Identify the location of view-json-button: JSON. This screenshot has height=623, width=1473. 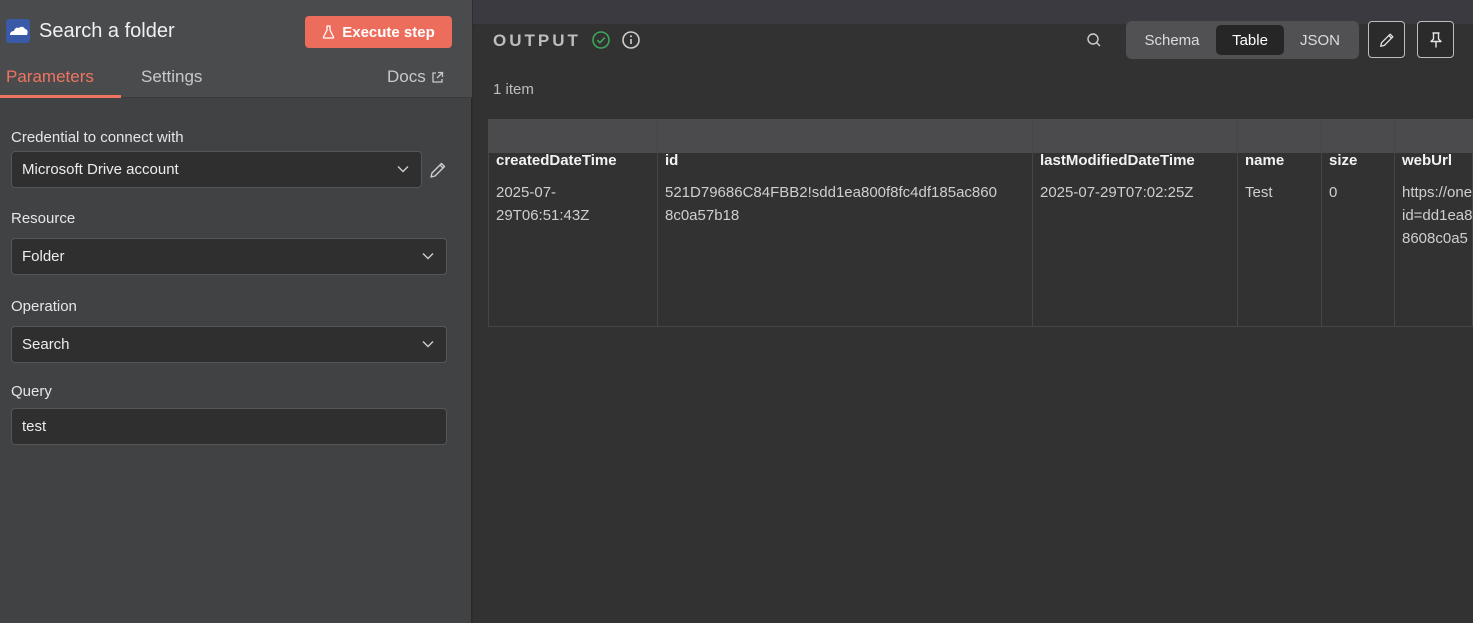
(1320, 40).